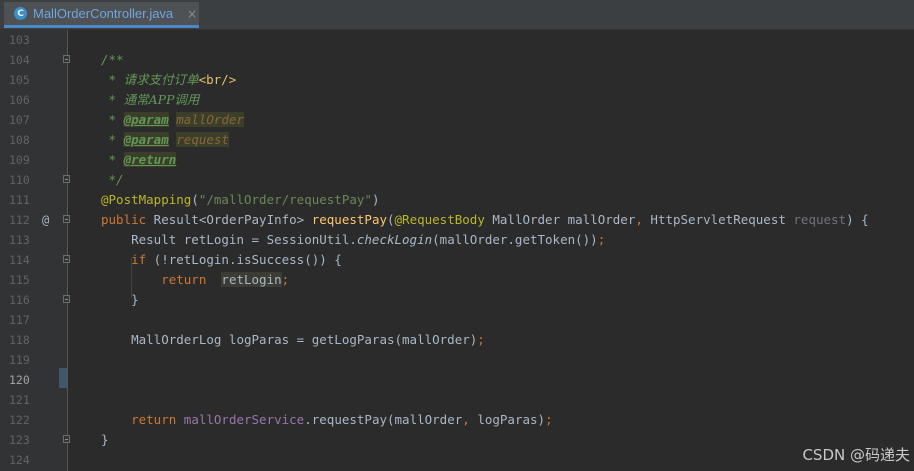 This screenshot has height=471, width=914. What do you see at coordinates (19, 340) in the screenshot?
I see `line-number: 118` at bounding box center [19, 340].